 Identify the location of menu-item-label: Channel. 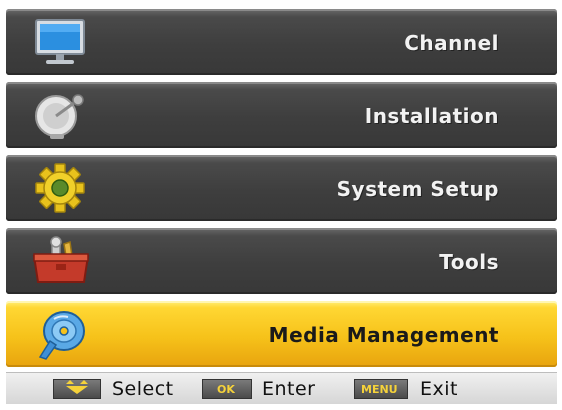
(451, 43).